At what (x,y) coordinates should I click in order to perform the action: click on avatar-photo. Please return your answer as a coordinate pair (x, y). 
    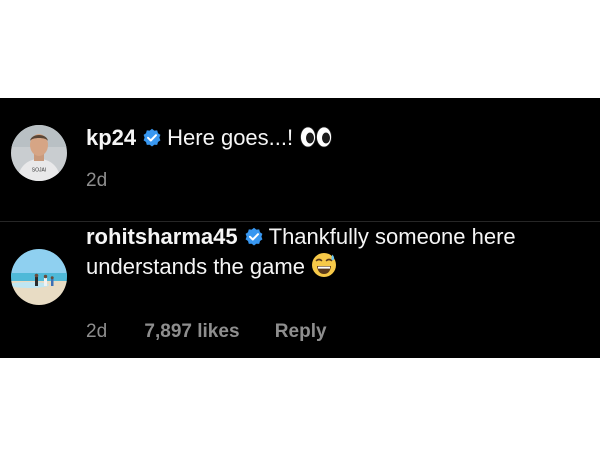
    Looking at the image, I should click on (39, 277).